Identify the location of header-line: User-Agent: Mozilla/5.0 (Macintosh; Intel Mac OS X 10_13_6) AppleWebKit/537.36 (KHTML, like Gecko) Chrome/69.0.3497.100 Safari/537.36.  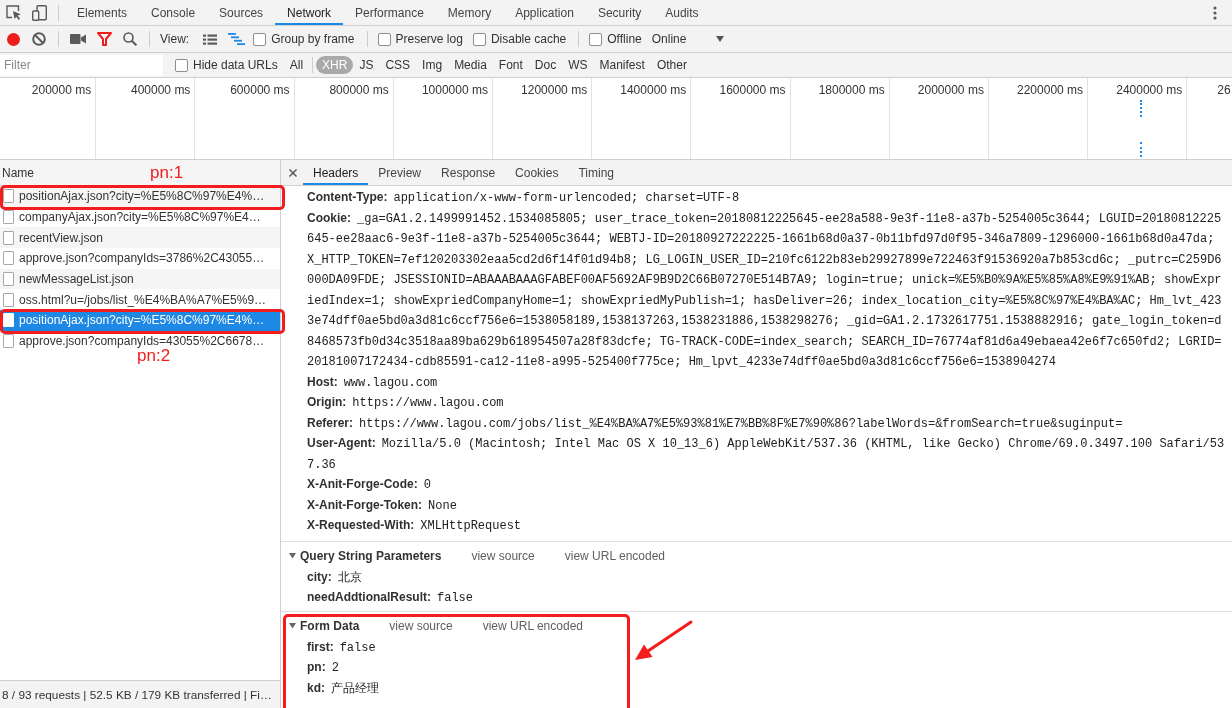
(766, 454).